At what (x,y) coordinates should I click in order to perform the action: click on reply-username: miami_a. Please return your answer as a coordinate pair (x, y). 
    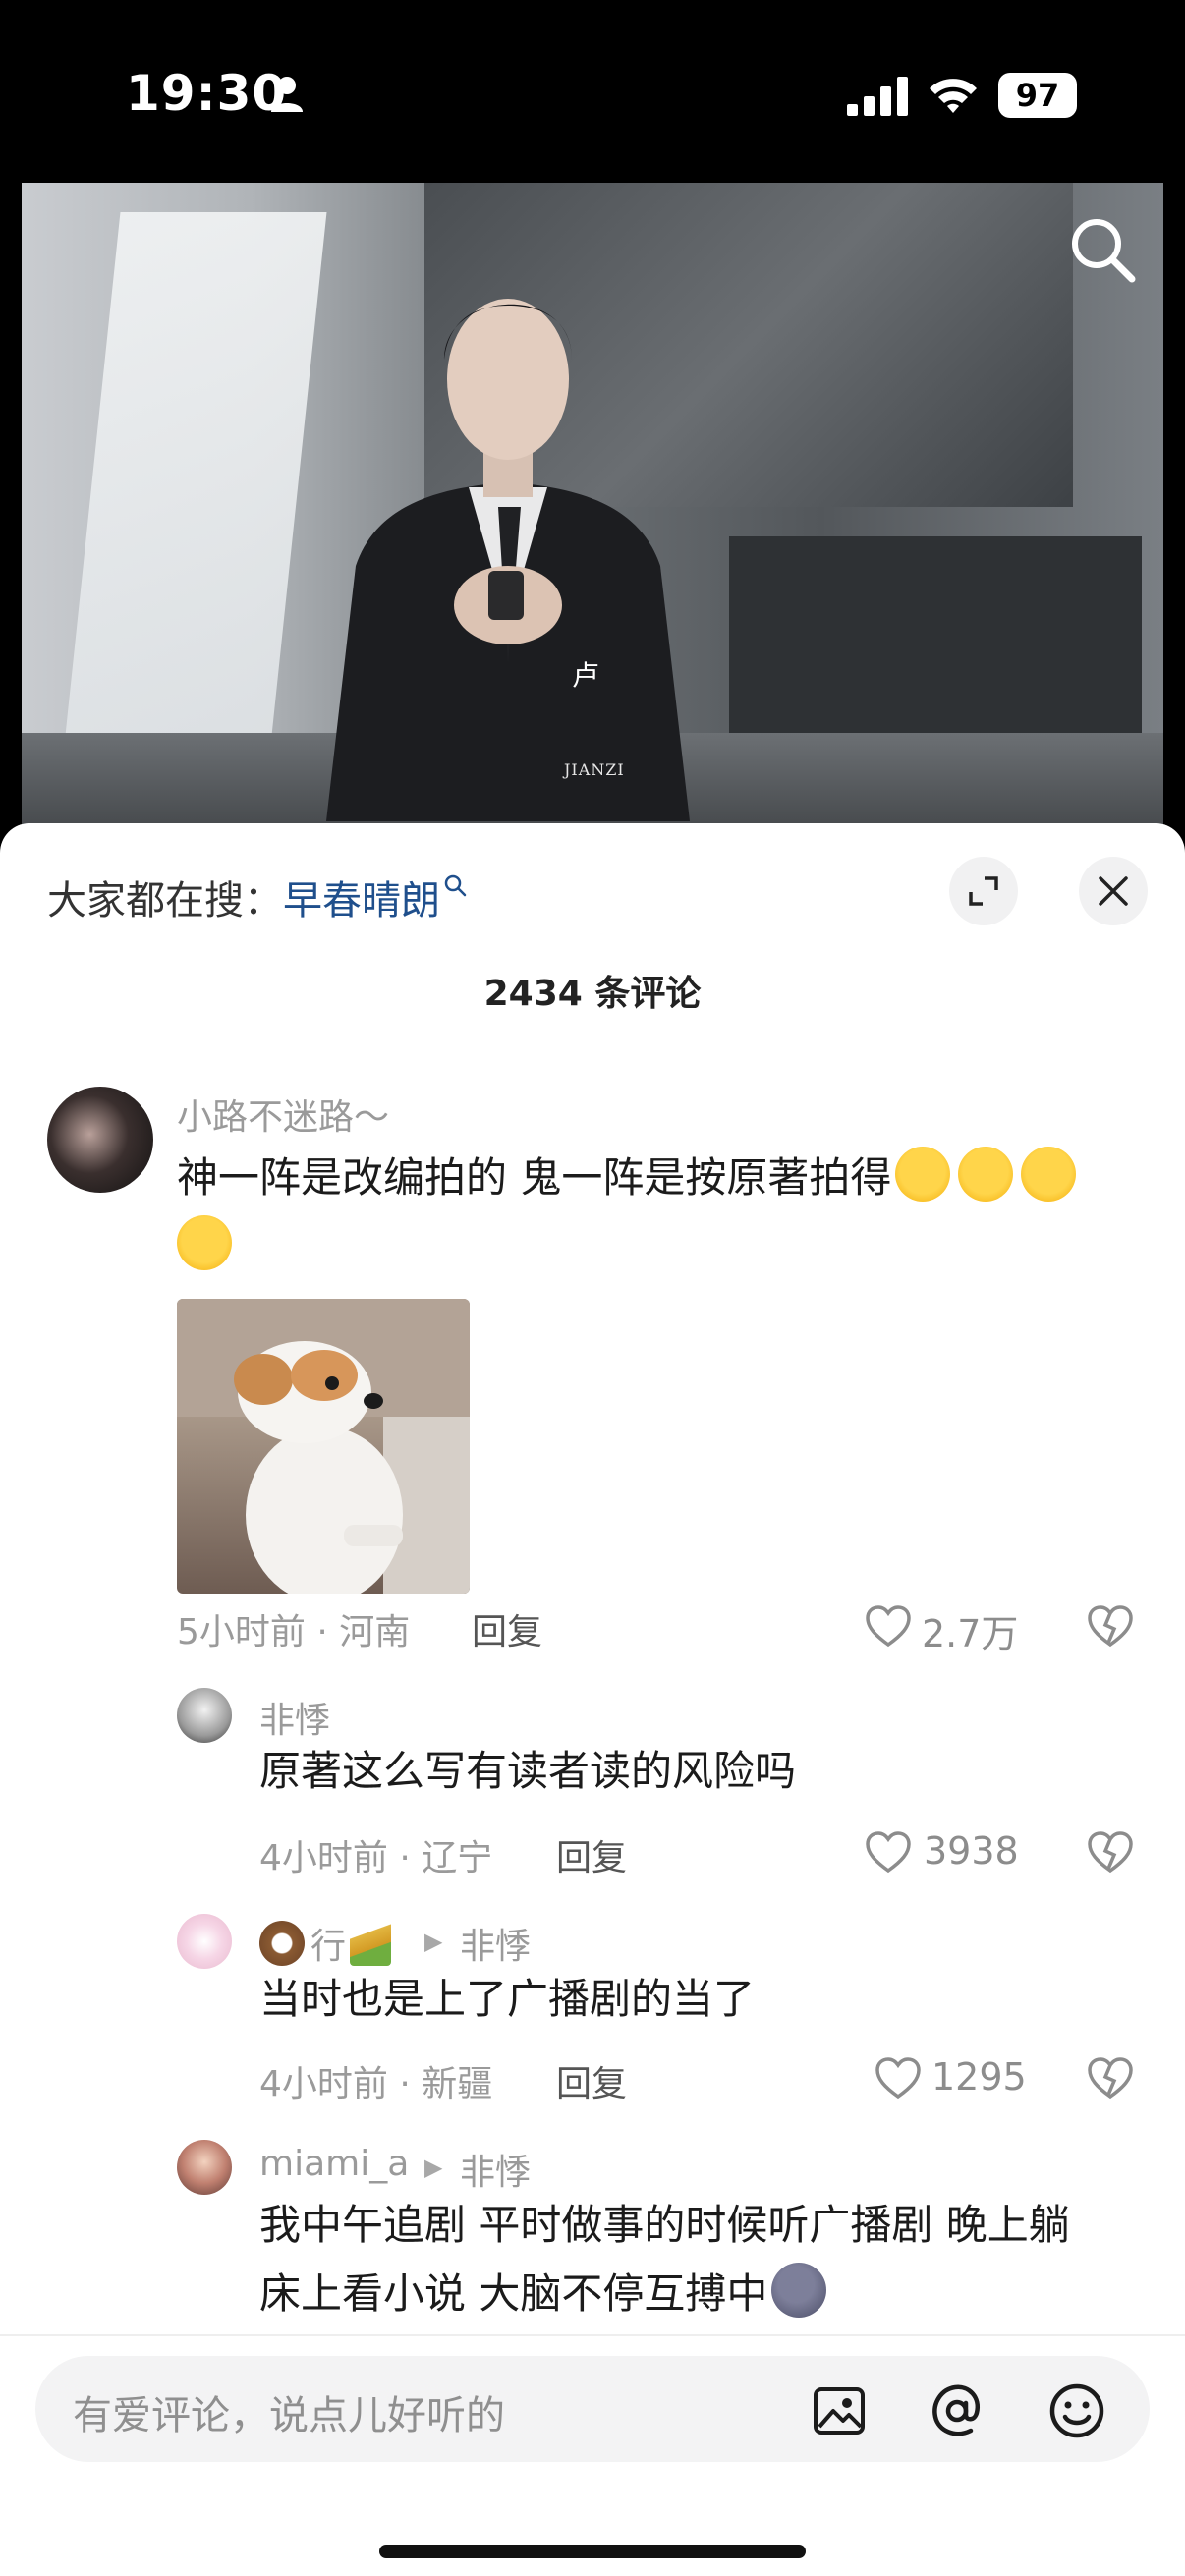
    Looking at the image, I should click on (334, 2164).